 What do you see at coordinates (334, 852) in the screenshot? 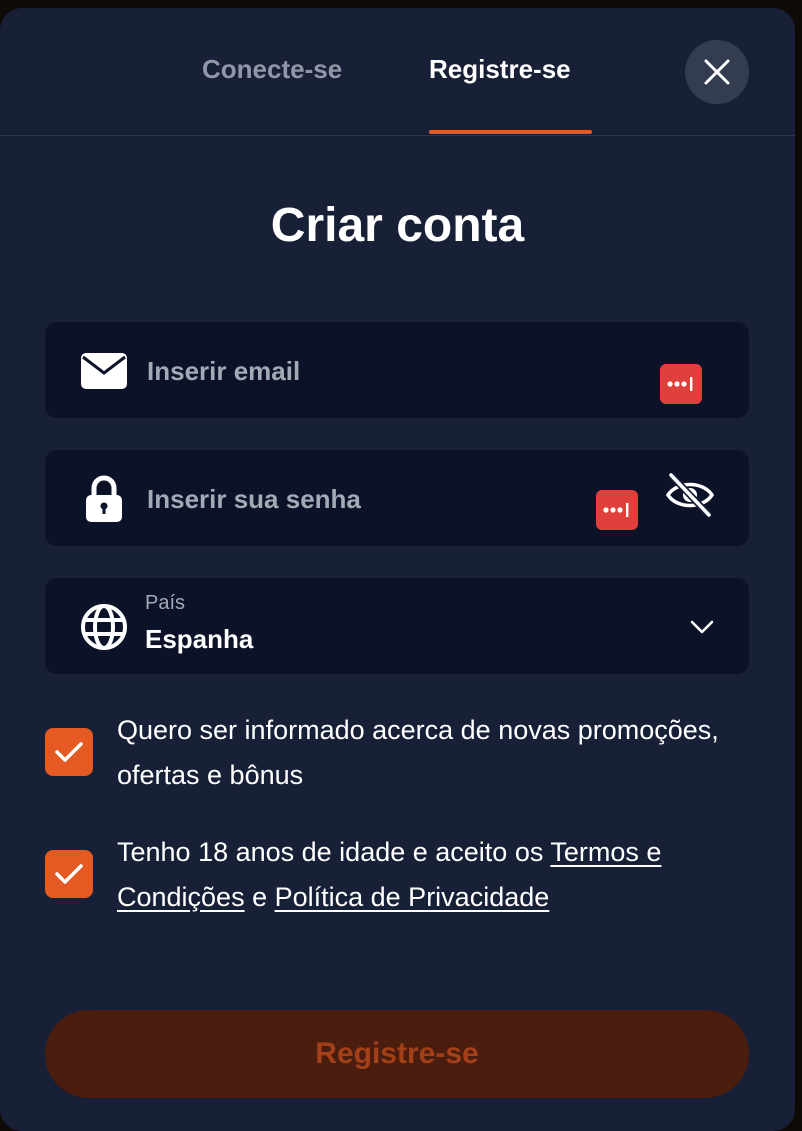
I see `terms-prefix-text: Tenho 18 anos de idade e aceito os` at bounding box center [334, 852].